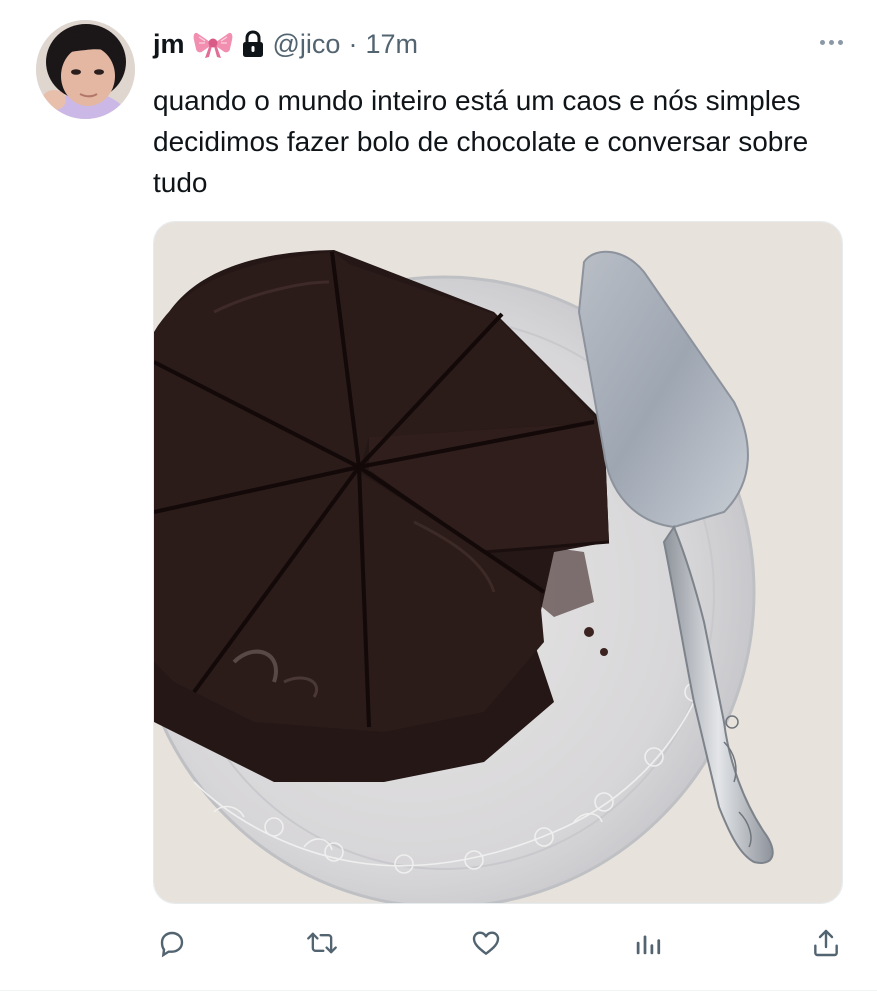 This screenshot has height=1000, width=877. What do you see at coordinates (307, 44) in the screenshot?
I see `user-handle: @jico` at bounding box center [307, 44].